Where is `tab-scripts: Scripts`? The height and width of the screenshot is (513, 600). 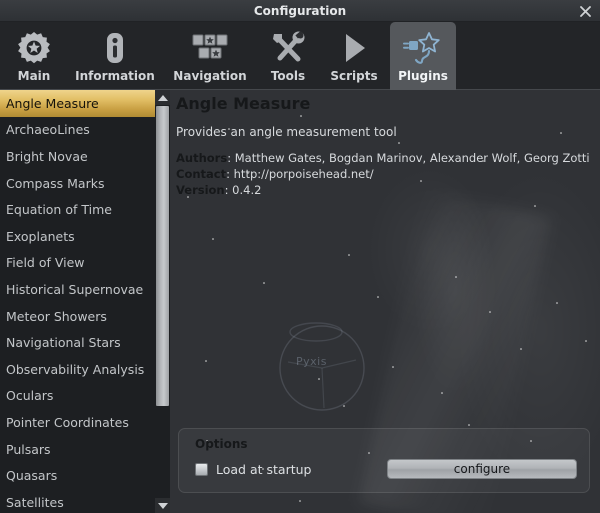 tab-scripts: Scripts is located at coordinates (354, 56).